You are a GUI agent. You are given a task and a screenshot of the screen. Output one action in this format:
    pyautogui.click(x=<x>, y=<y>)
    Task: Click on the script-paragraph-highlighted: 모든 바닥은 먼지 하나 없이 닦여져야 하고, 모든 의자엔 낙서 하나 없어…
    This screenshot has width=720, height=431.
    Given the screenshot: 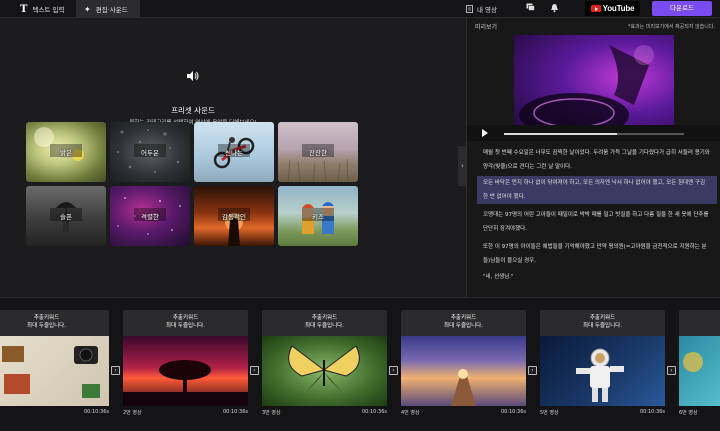 What is the action you would take?
    pyautogui.click(x=597, y=190)
    